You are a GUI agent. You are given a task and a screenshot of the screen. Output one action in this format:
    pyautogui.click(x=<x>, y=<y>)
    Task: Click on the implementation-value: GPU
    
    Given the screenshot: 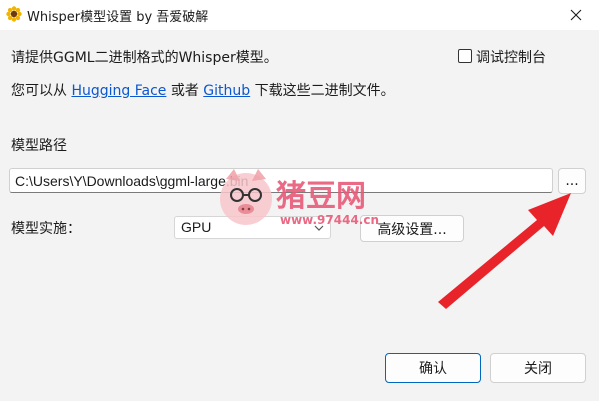 What is the action you would take?
    pyautogui.click(x=196, y=227)
    